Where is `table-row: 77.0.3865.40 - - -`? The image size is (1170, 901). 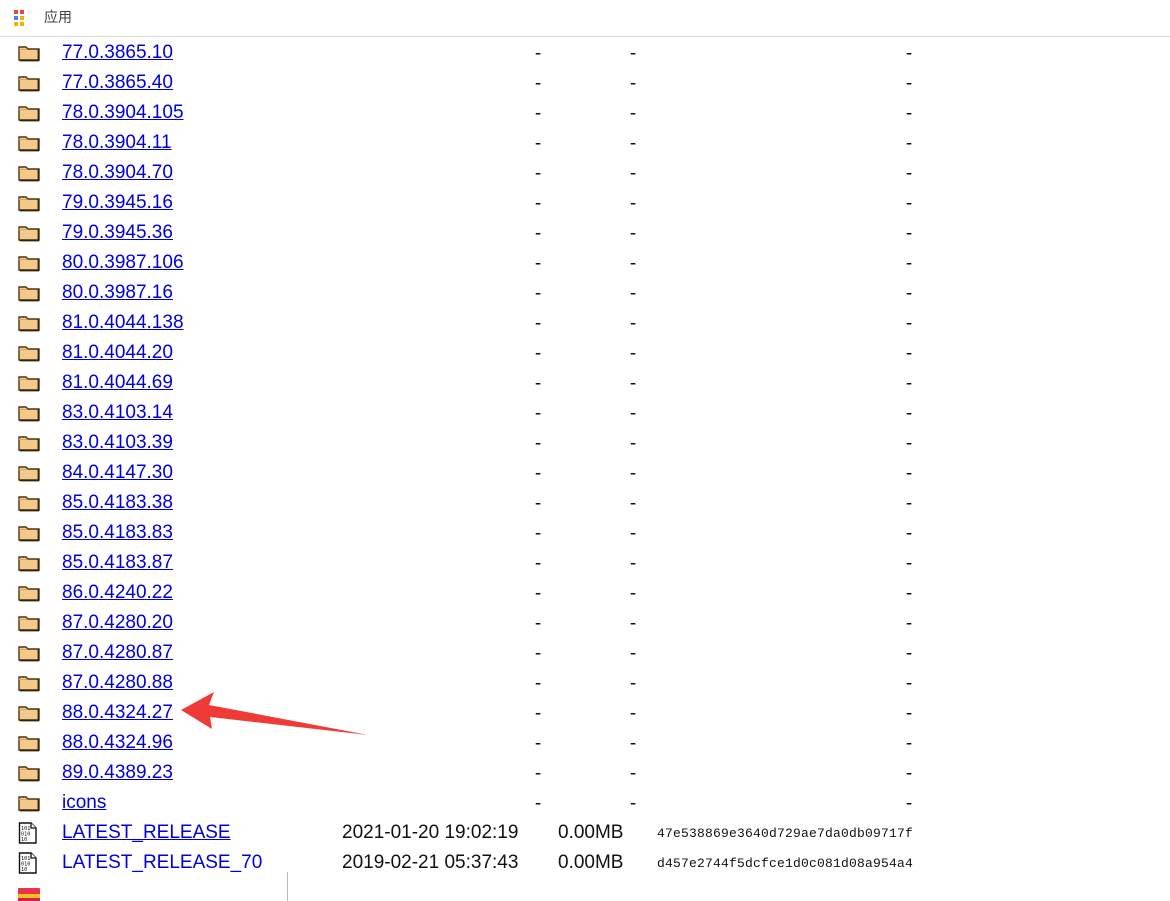 table-row: 77.0.3865.40 - - - is located at coordinates (585, 83).